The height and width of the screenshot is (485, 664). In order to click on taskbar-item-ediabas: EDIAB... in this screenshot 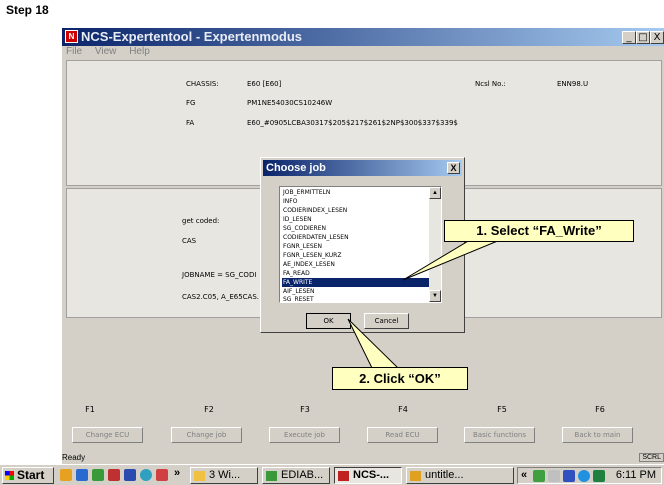, I will do `click(296, 475)`.